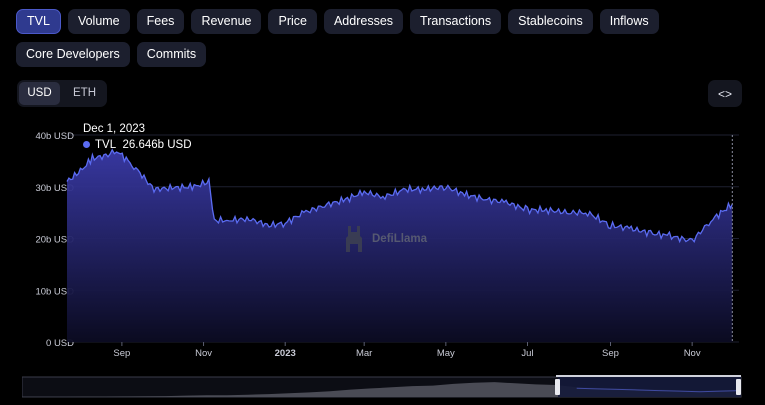  I want to click on currency-usd-option: USD, so click(39, 93).